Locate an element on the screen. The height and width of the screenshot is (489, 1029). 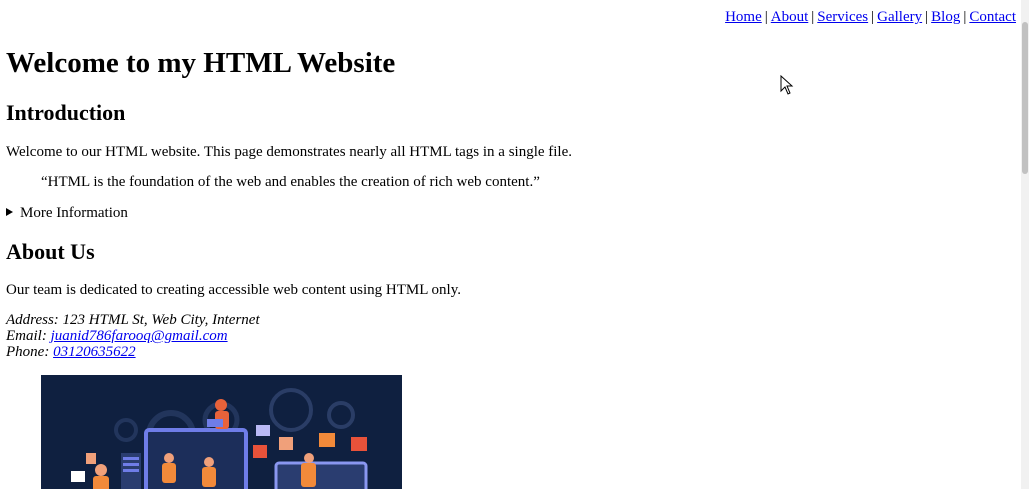
illustration-graphic is located at coordinates (221, 432).